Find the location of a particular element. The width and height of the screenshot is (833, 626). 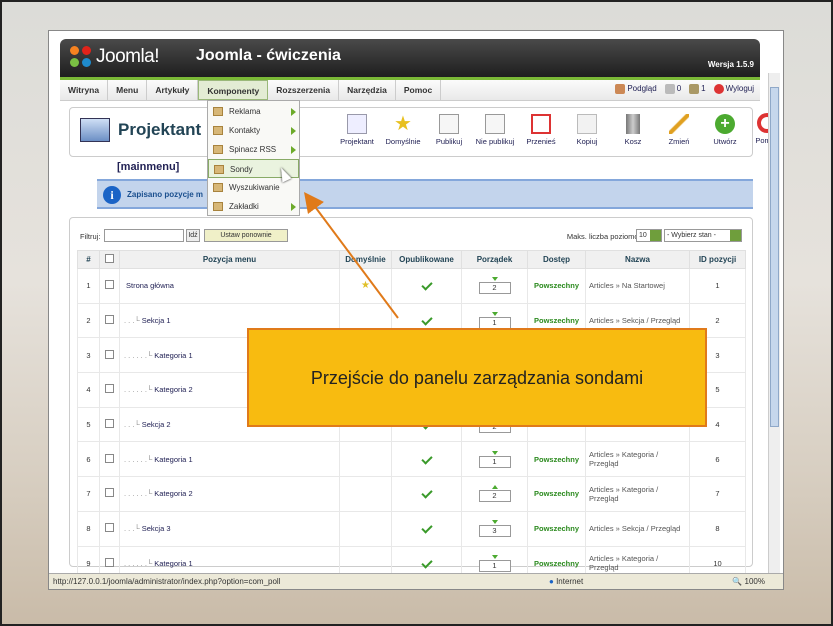

instruction-callout: Przejście do panelu zarządzania sondami is located at coordinates (477, 377).